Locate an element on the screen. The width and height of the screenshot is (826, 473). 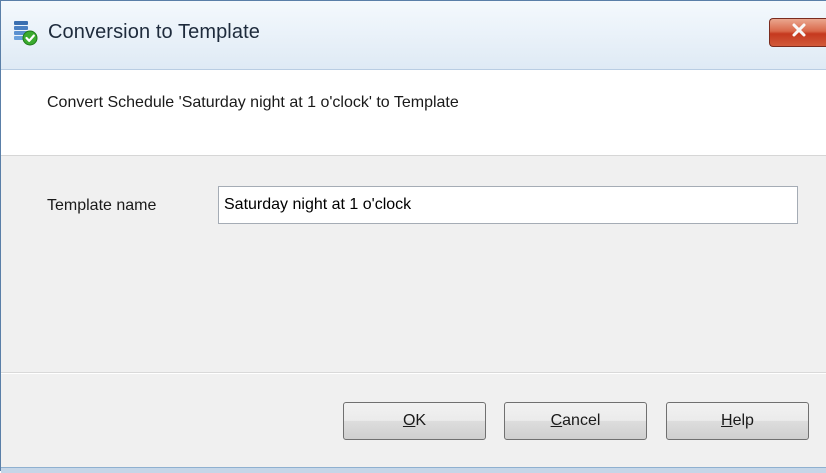
close-x-icon is located at coordinates (799, 32).